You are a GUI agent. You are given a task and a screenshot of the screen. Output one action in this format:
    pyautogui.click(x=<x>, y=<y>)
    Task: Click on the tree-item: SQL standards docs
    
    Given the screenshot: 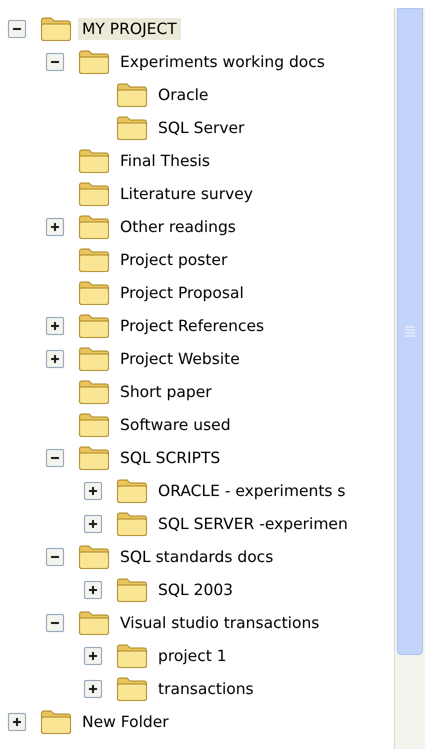 What is the action you would take?
    pyautogui.click(x=197, y=557)
    